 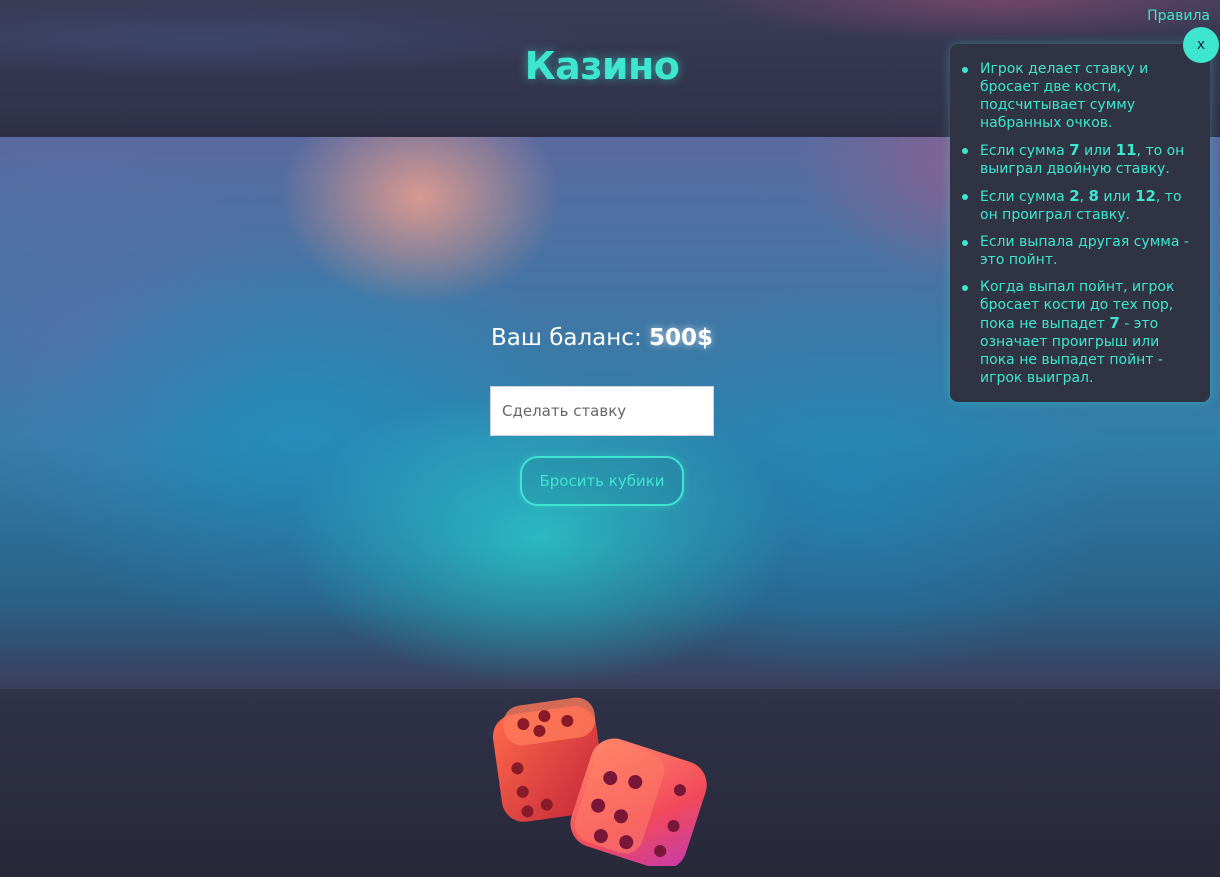 I want to click on rules-item: Если выпала другая сумма - это пойнт., so click(x=1080, y=251).